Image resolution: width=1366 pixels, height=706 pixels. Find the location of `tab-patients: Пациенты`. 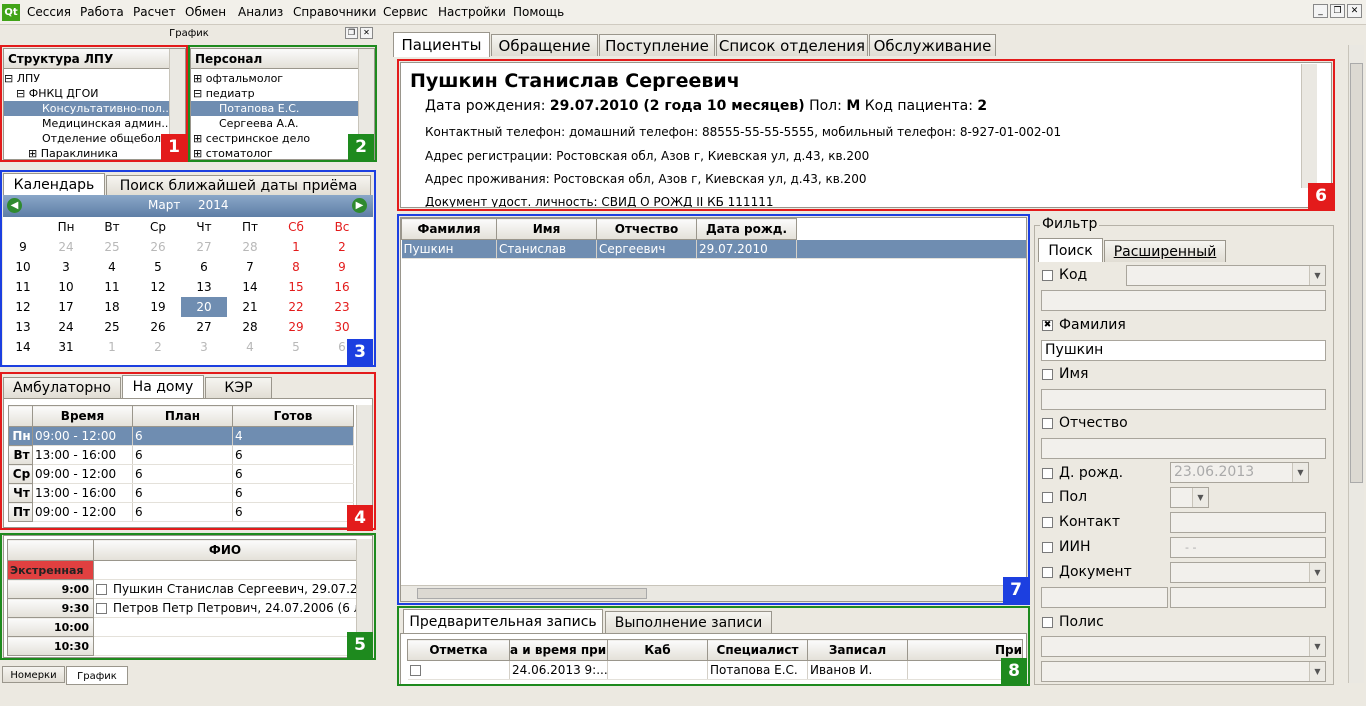

tab-patients: Пациенты is located at coordinates (441, 44).